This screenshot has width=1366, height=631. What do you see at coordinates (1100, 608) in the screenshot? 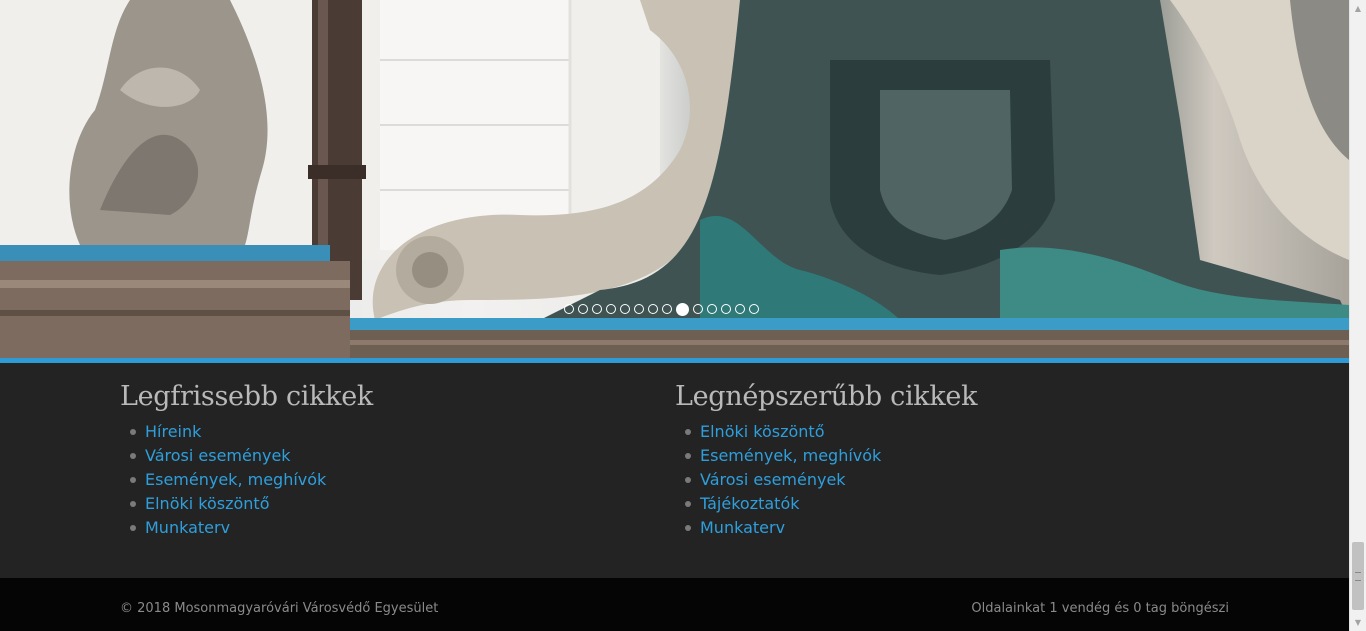
I see `footer-visitor-count: Oldalainkat 1 vendég és 0 tag böngészi` at bounding box center [1100, 608].